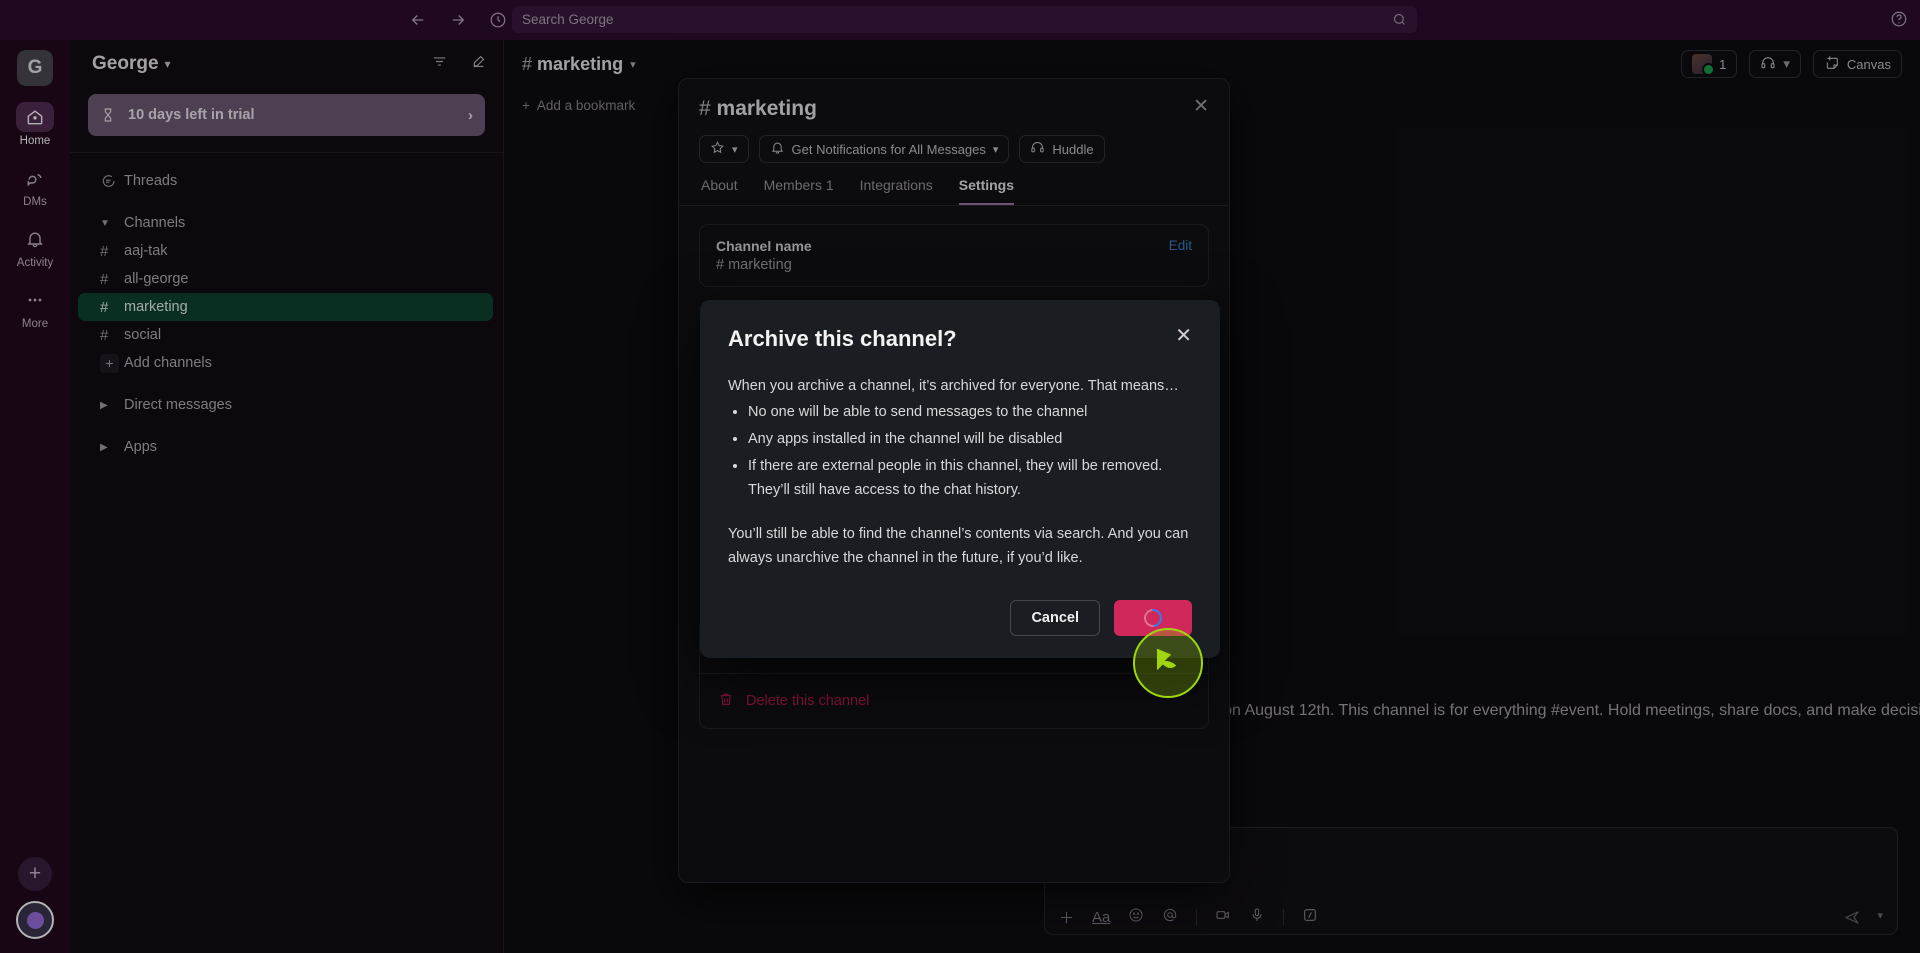  I want to click on cursor-arrow-icon, so click(1167, 659).